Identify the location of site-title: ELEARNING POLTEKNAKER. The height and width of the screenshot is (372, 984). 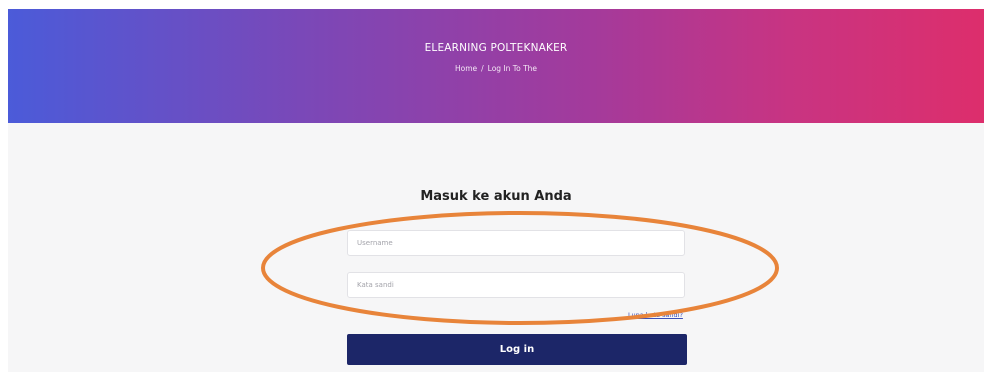
(496, 48).